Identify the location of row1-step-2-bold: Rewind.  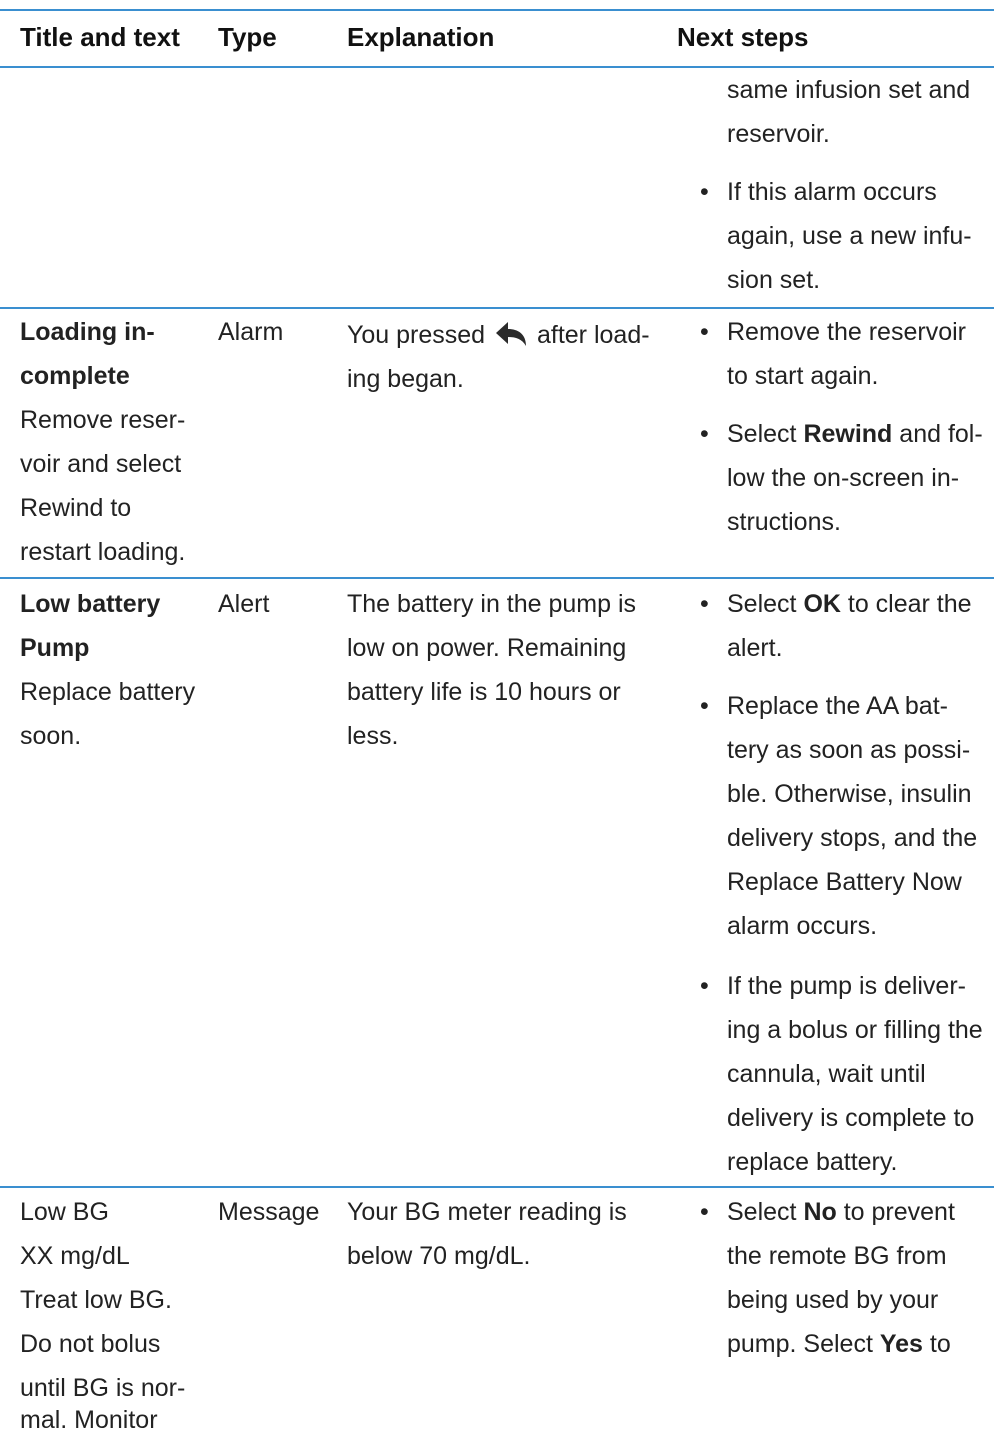
(848, 434).